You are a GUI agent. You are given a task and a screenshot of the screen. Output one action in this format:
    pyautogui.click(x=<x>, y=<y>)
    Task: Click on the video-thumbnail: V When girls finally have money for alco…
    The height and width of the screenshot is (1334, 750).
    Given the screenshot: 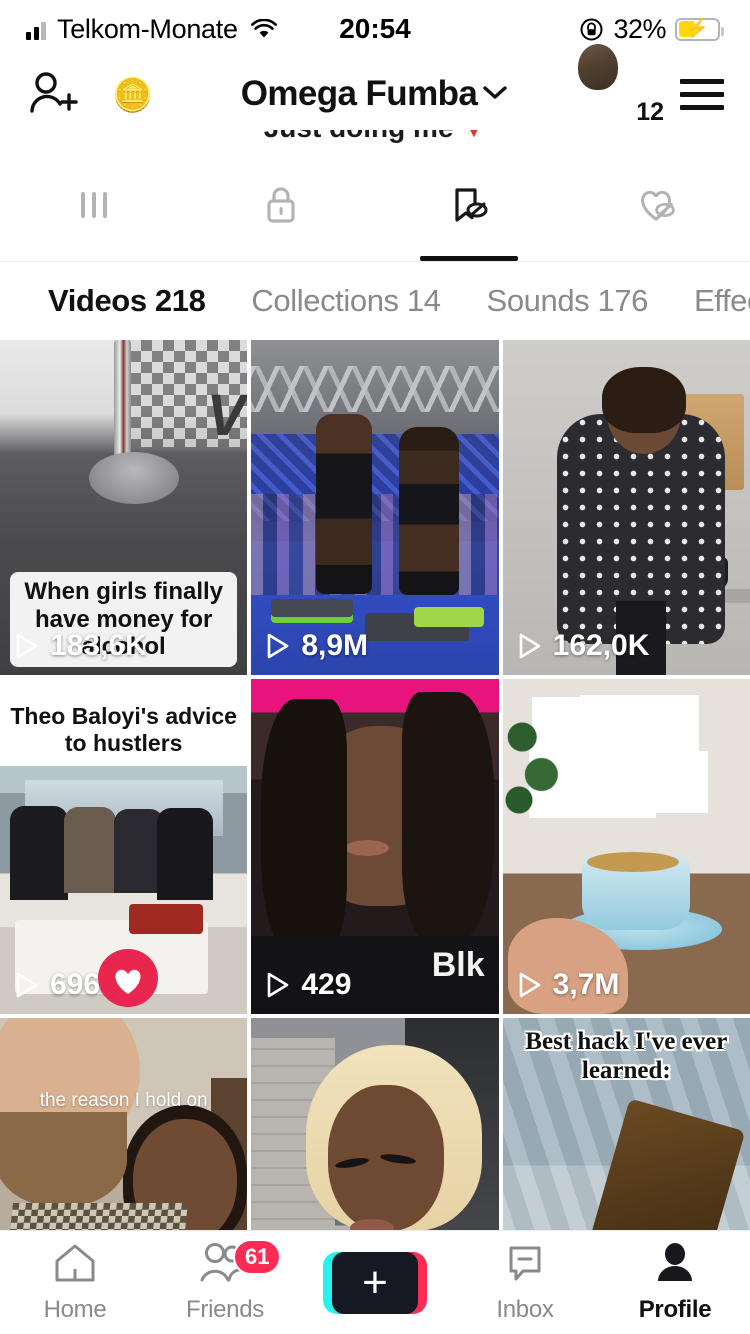 What is the action you would take?
    pyautogui.click(x=124, y=507)
    